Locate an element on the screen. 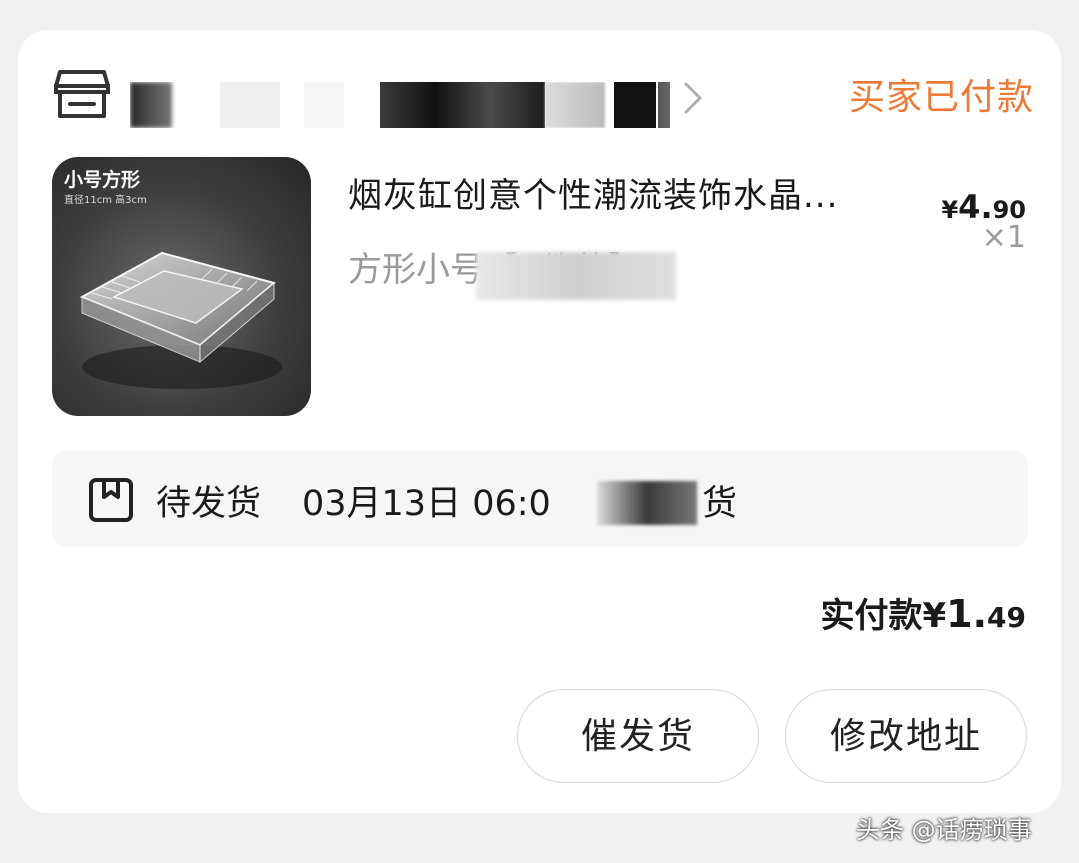  watermark: 头条 @话痨琐事 is located at coordinates (944, 830).